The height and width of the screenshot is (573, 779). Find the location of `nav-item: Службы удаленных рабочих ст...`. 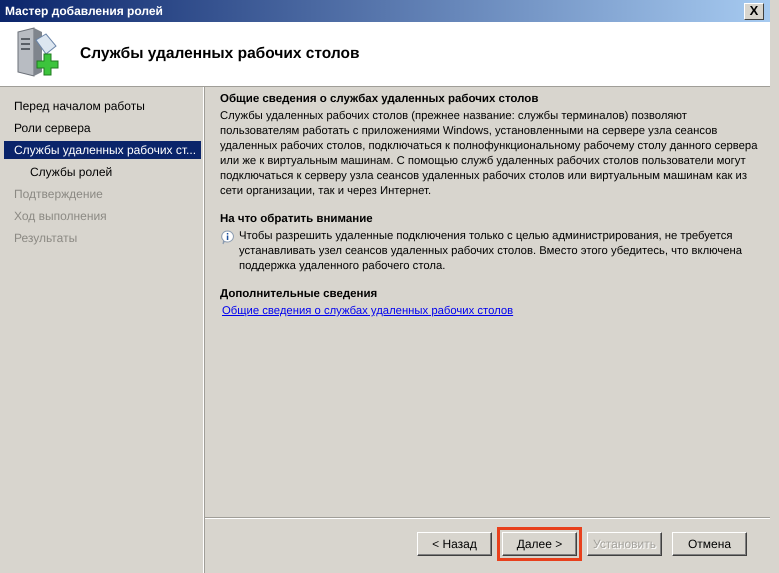

nav-item: Службы удаленных рабочих ст... is located at coordinates (102, 150).